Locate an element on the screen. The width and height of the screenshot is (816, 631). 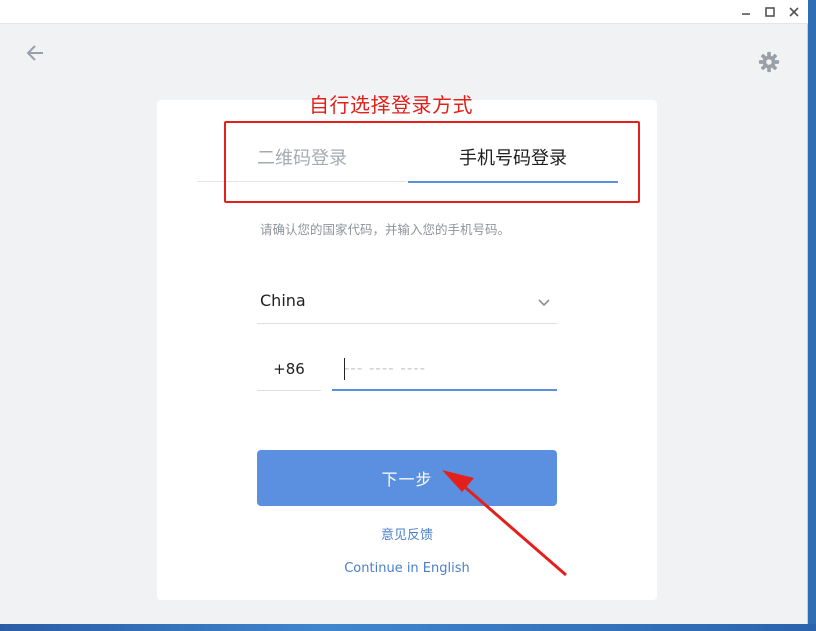
arrow-left-icon is located at coordinates (34, 53).